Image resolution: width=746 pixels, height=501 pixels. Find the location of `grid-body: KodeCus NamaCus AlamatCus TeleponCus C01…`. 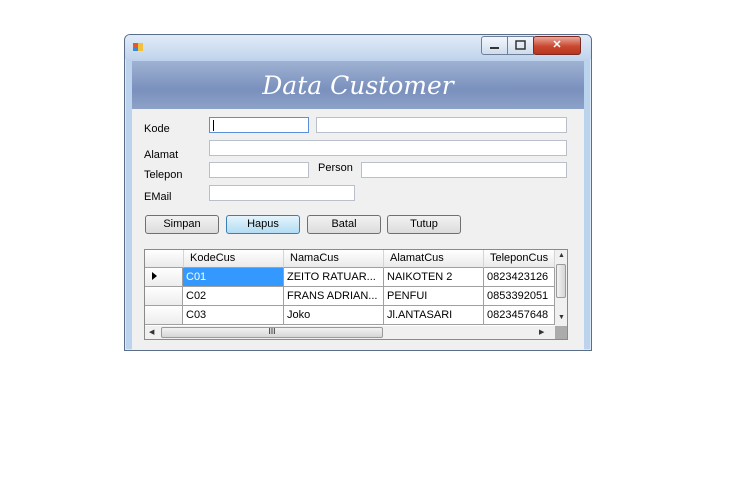

grid-body: KodeCus NamaCus AlamatCus TeleponCus C01… is located at coordinates (350, 288).